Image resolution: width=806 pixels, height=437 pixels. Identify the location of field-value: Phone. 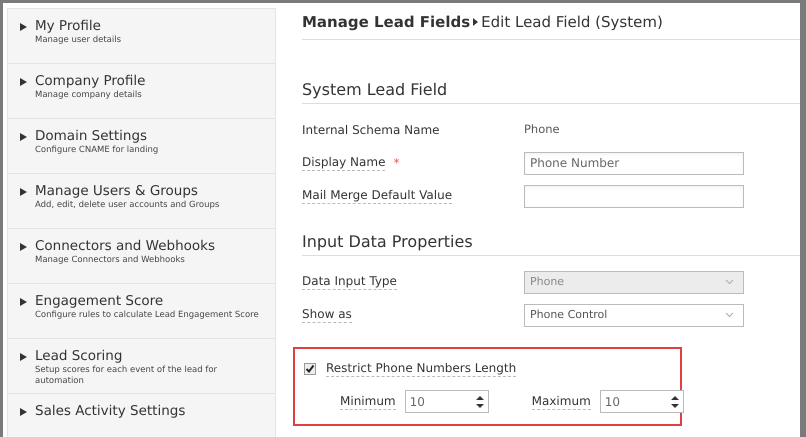
(542, 129).